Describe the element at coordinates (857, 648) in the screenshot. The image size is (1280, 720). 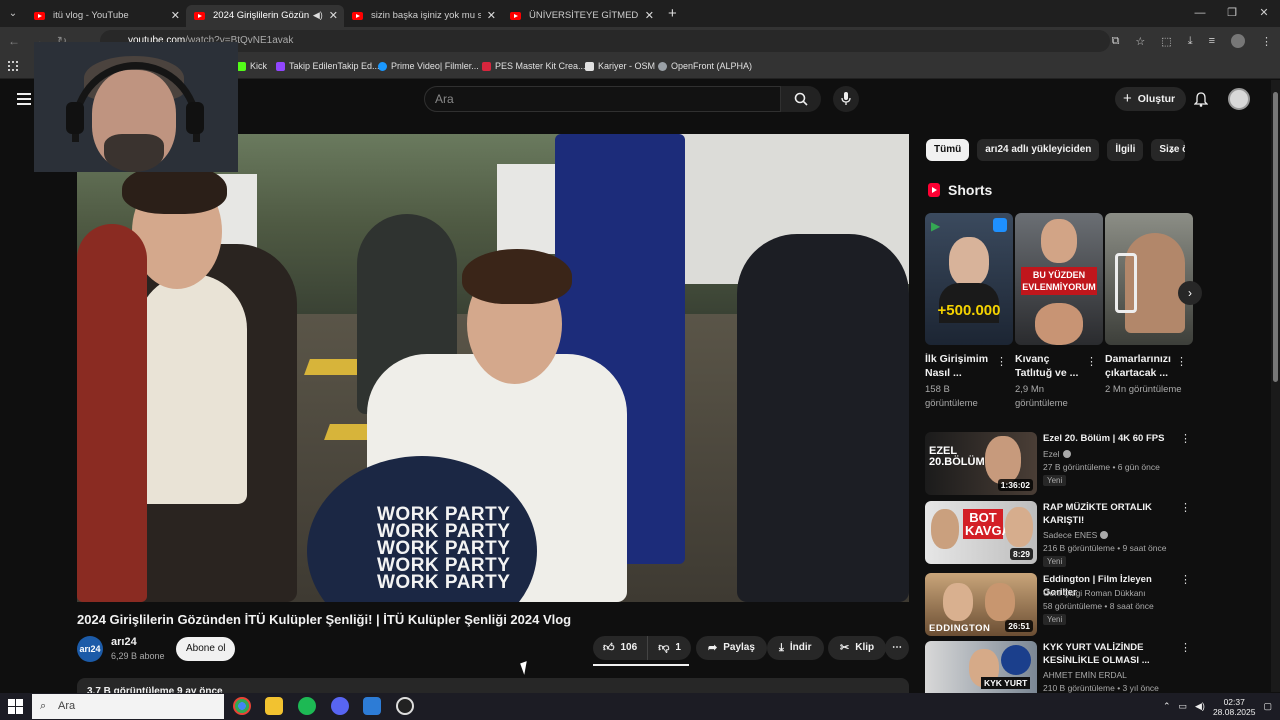
I see `clip-button: ✂ Klip` at that location.